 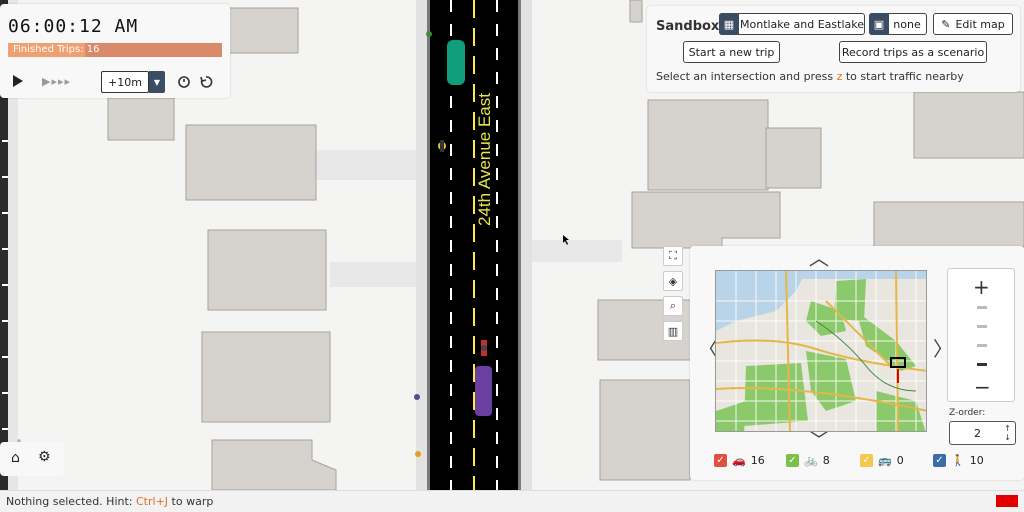 I want to click on search-icon: ⌕, so click(x=673, y=305).